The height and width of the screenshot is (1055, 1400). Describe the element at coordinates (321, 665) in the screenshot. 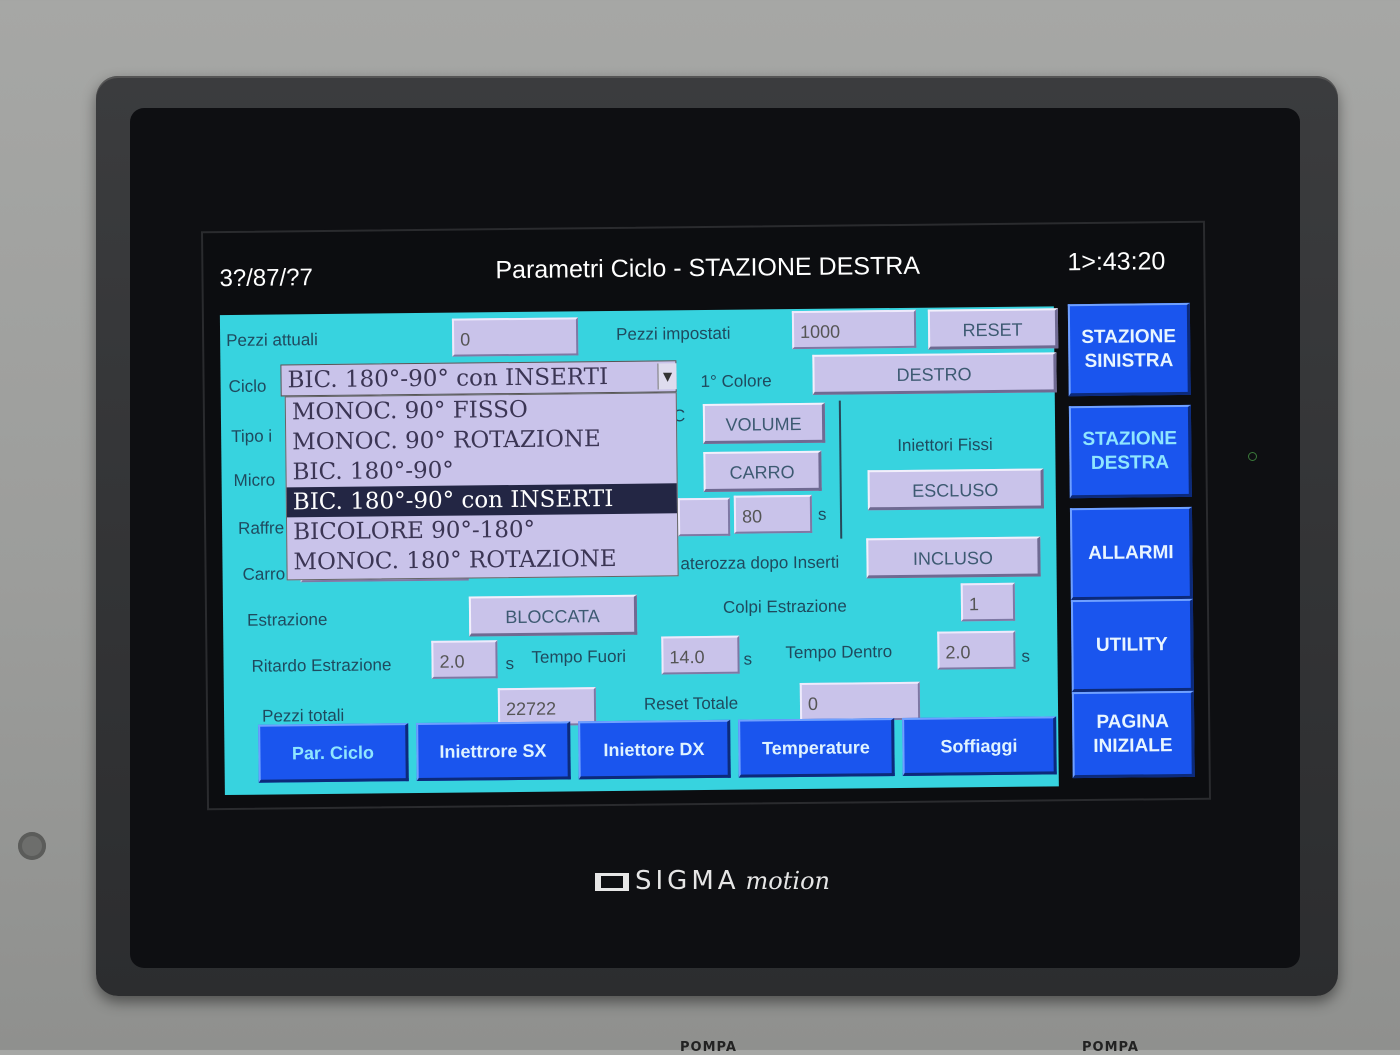

I see `ritardo-estrazione-label: Ritardo Estrazione` at that location.